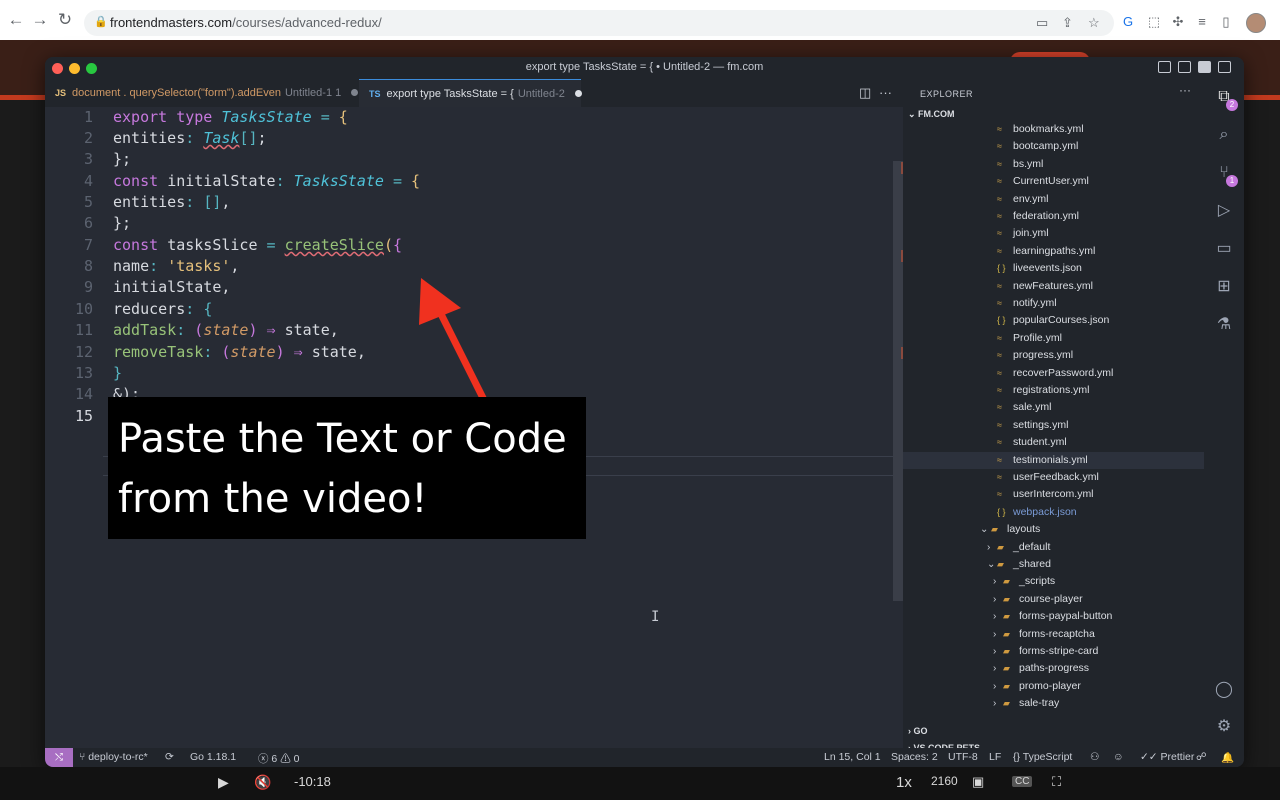 The width and height of the screenshot is (1280, 800). What do you see at coordinates (1094, 23) in the screenshot?
I see `bookmark-star-icon: ☆` at bounding box center [1094, 23].